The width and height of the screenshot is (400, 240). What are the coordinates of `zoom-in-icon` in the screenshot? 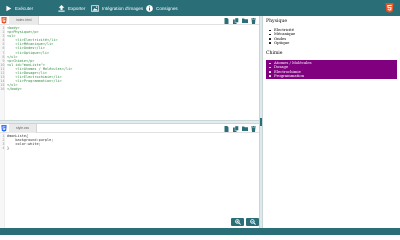 It's located at (237, 222).